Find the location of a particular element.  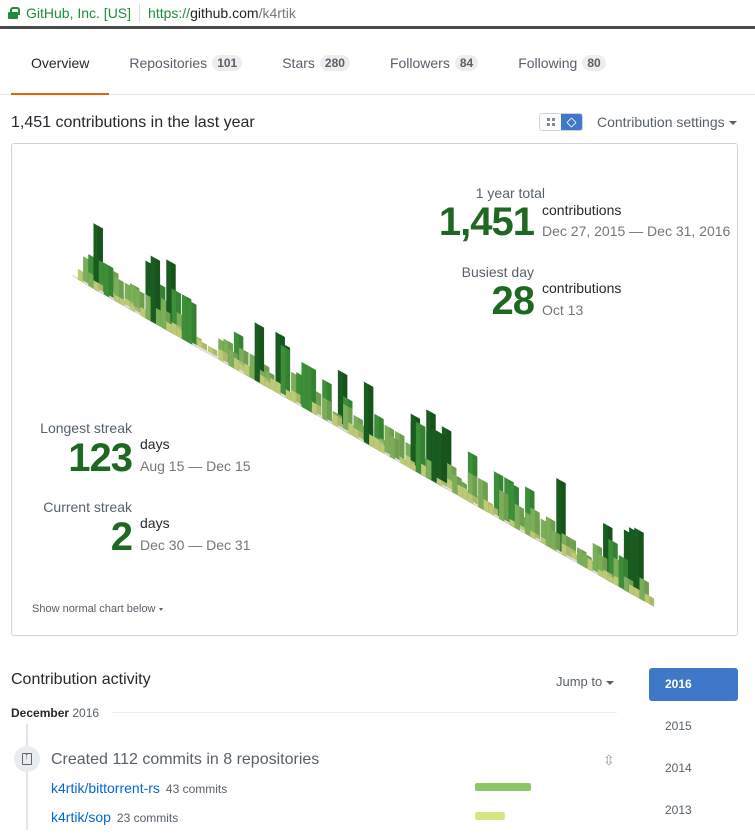

longest-streak-label: Longest streak is located at coordinates (86, 428).